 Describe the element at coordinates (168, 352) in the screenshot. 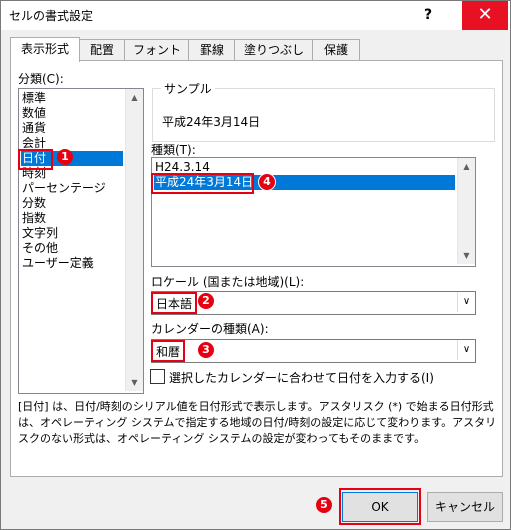

I see `calendar-value: 和暦` at that location.